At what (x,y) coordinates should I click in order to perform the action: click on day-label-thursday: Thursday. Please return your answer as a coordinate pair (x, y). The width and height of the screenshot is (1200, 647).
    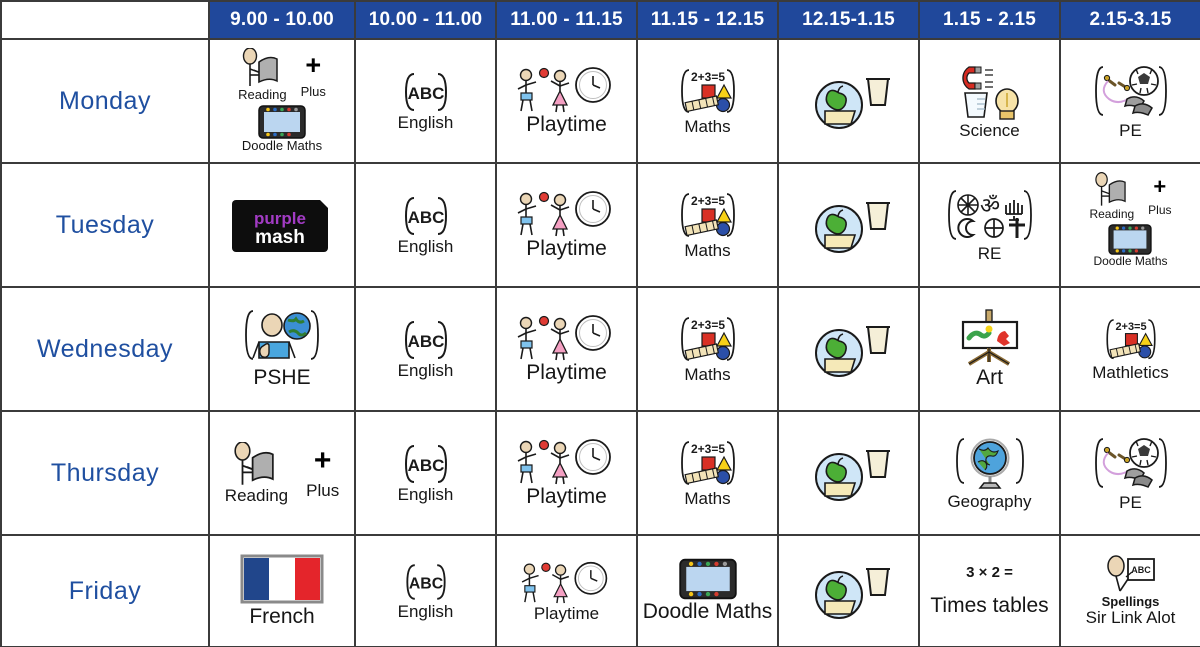
    Looking at the image, I should click on (105, 473).